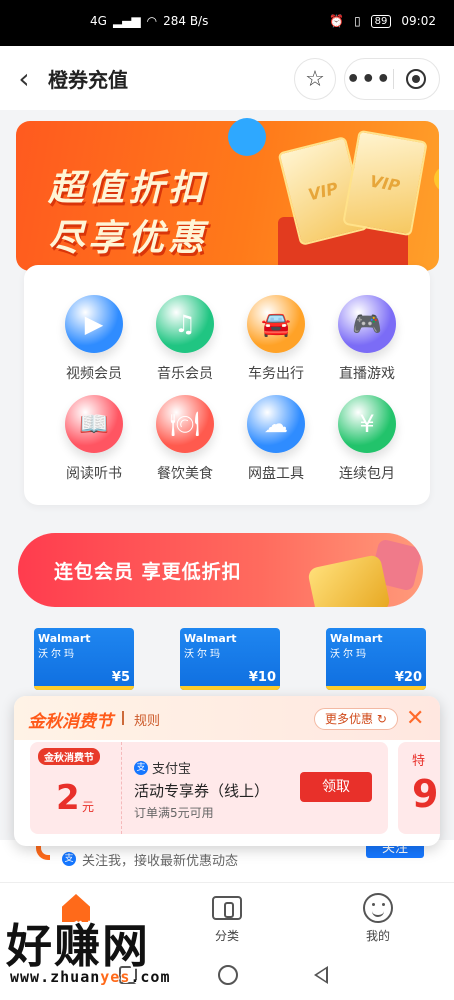  I want to click on target-icon, so click(416, 79).